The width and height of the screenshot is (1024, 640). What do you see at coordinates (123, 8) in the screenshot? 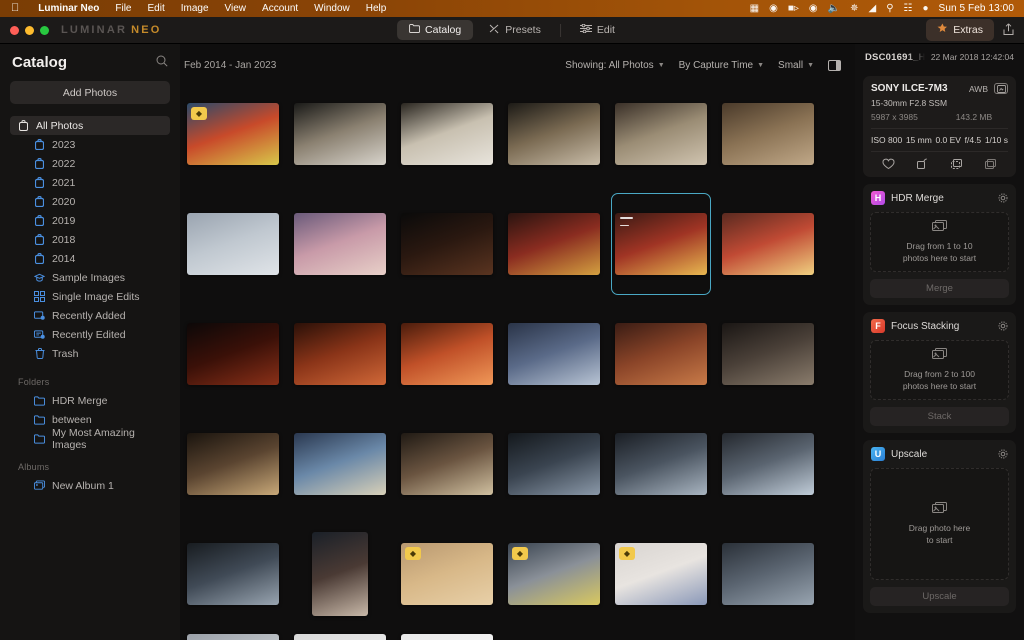
I see `menu-item-file: File` at bounding box center [123, 8].